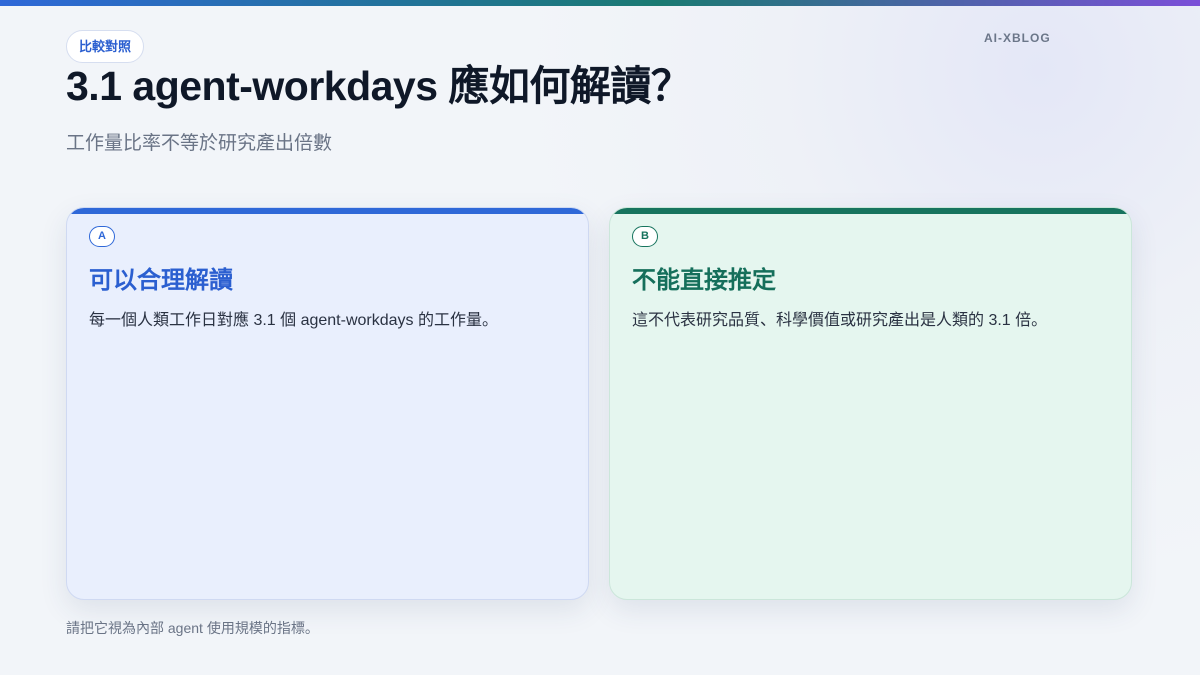  I want to click on page-subtitle: 工作量比率不等於研究產出倍數, so click(199, 143).